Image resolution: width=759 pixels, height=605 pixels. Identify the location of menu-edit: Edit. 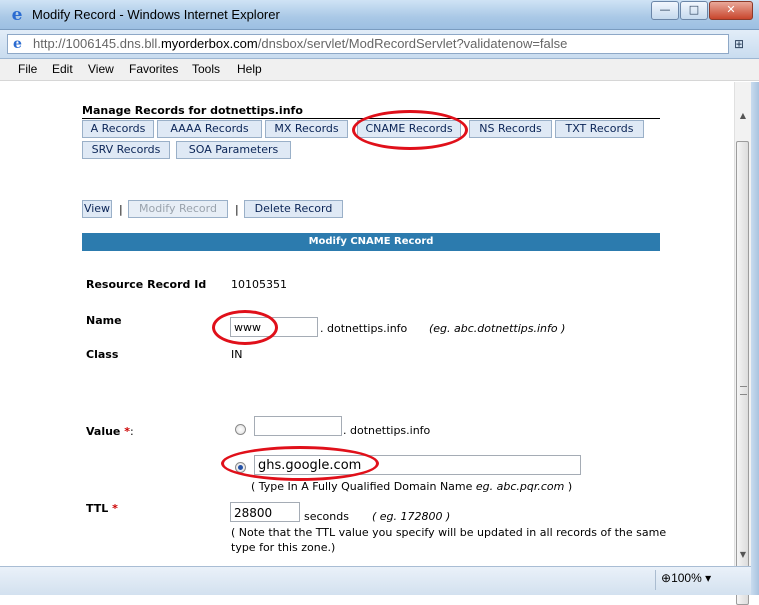
(62, 69).